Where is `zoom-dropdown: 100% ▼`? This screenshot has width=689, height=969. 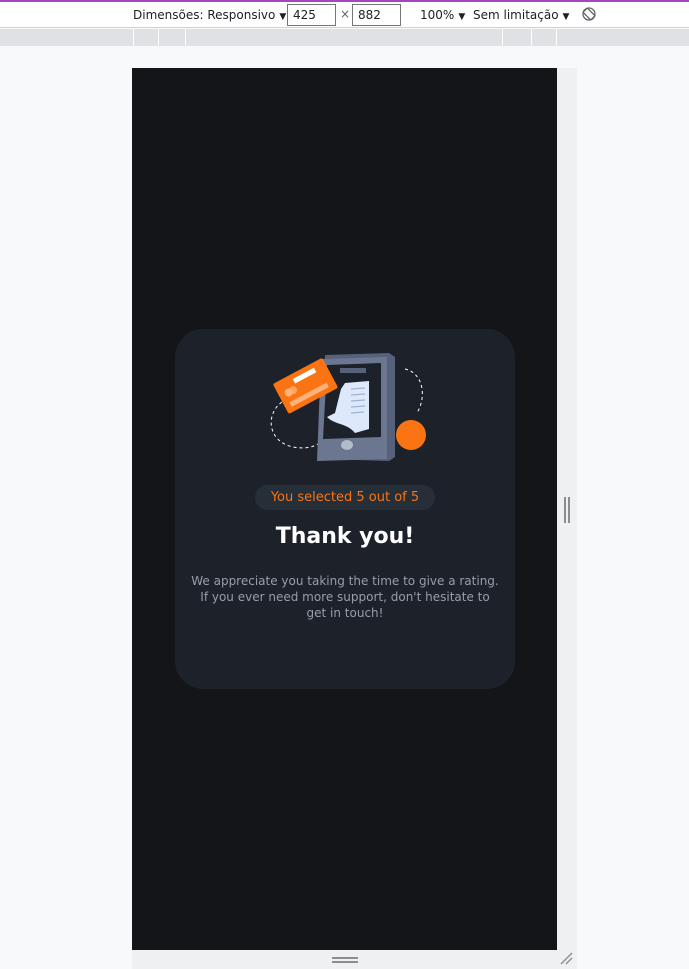 zoom-dropdown: 100% ▼ is located at coordinates (442, 16).